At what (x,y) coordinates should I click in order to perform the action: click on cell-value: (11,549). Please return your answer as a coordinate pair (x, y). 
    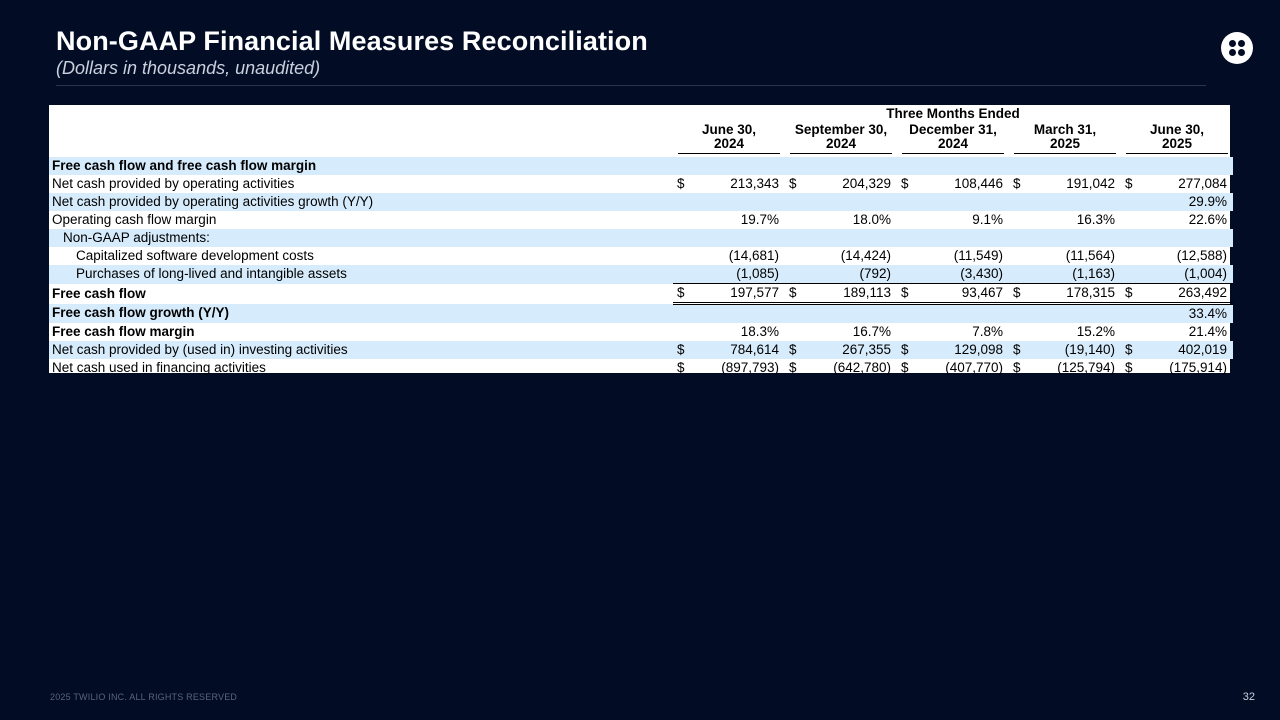
    Looking at the image, I should click on (978, 255).